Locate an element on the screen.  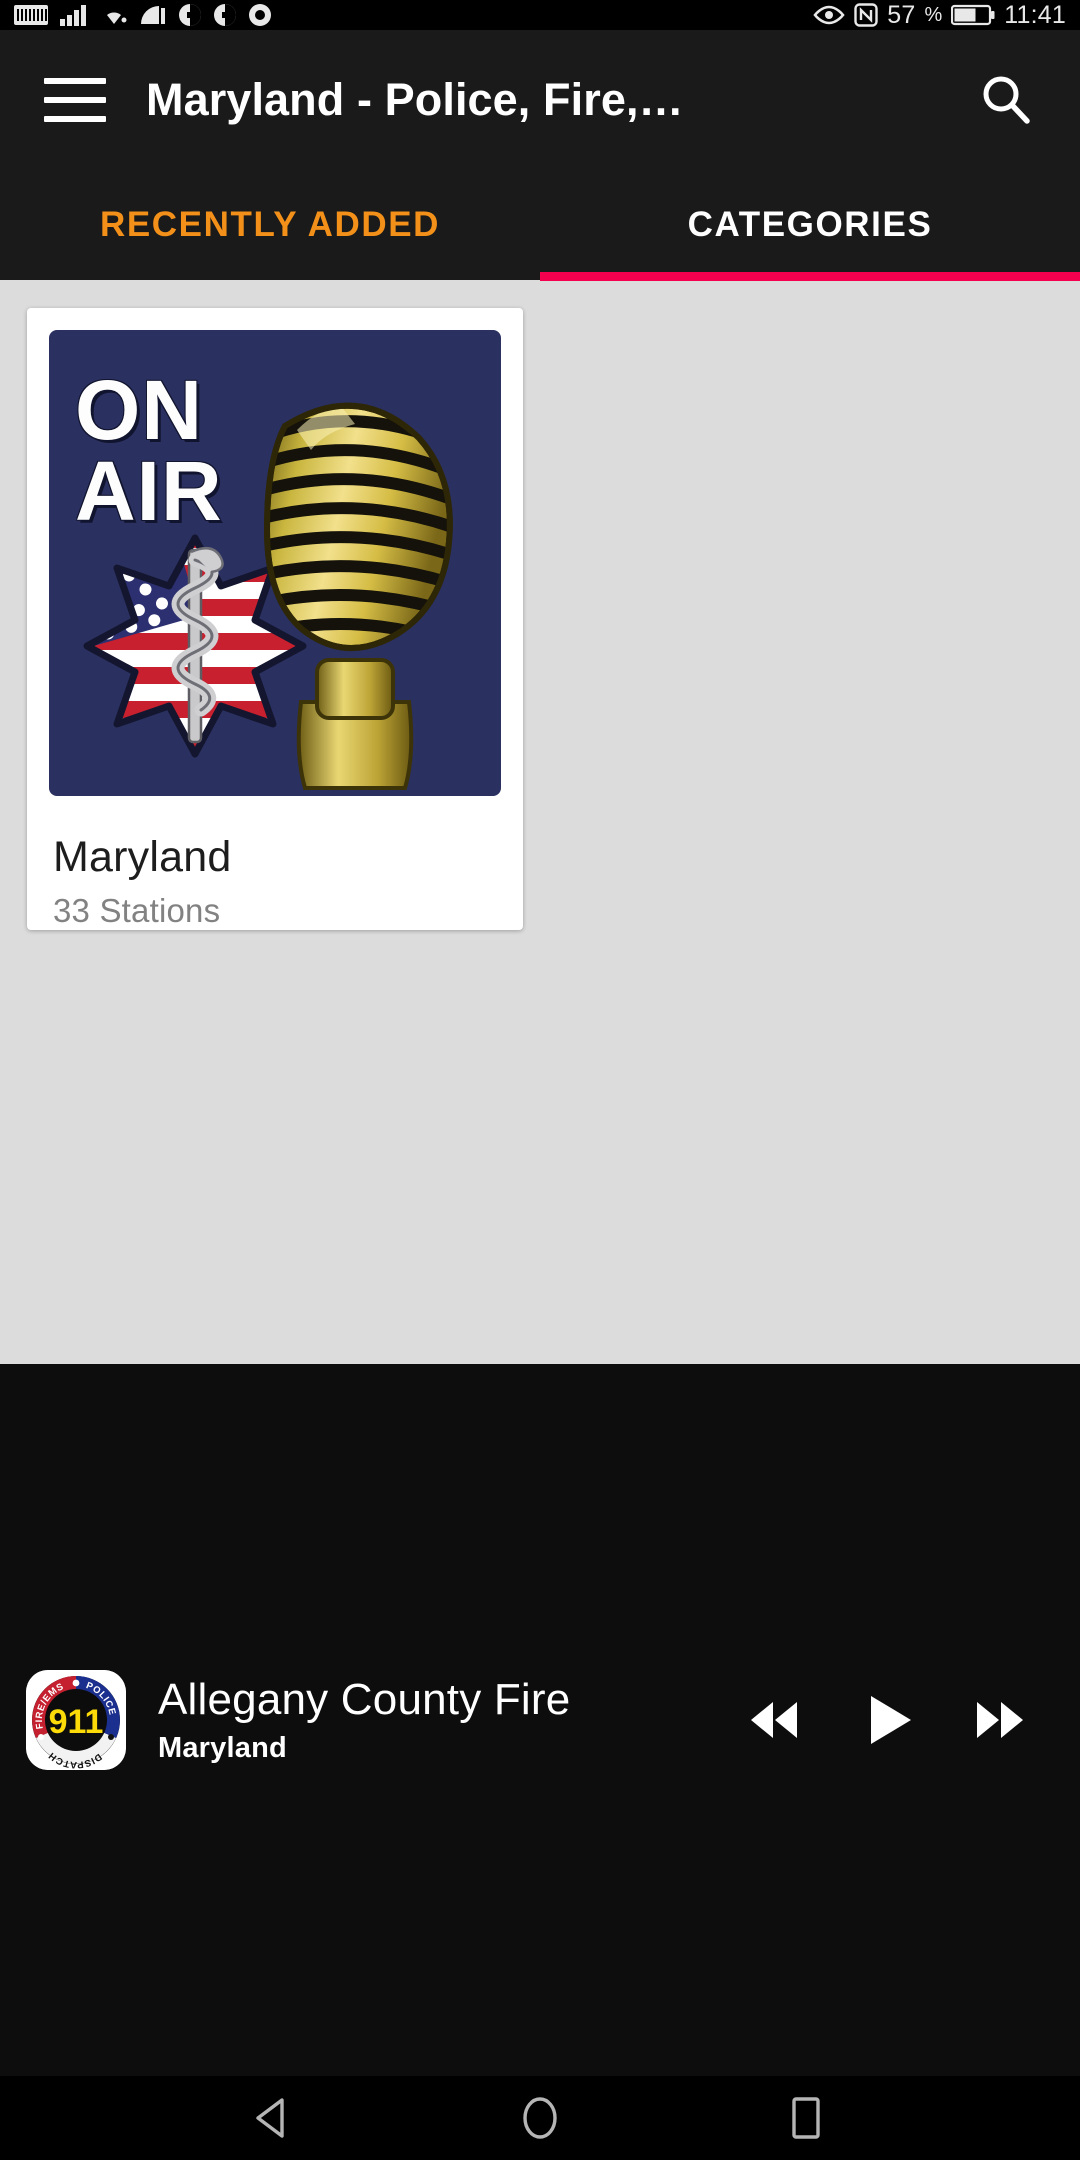
tab-bar: RECENTLY ADDED CATEGORIES is located at coordinates (540, 225).